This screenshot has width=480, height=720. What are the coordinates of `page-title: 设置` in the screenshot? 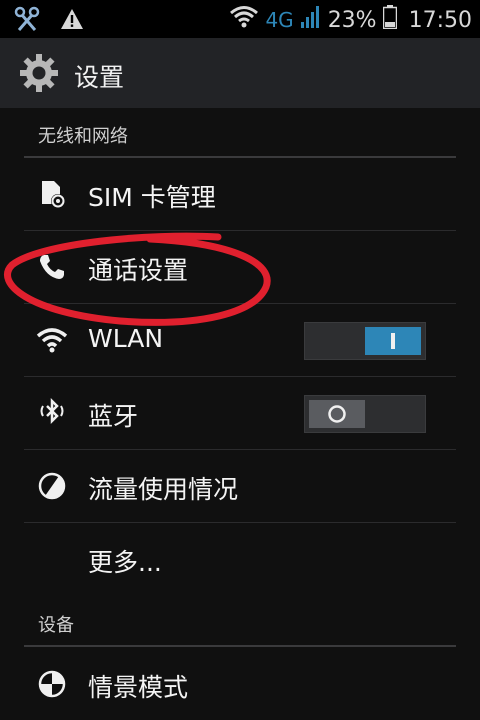 It's located at (99, 77).